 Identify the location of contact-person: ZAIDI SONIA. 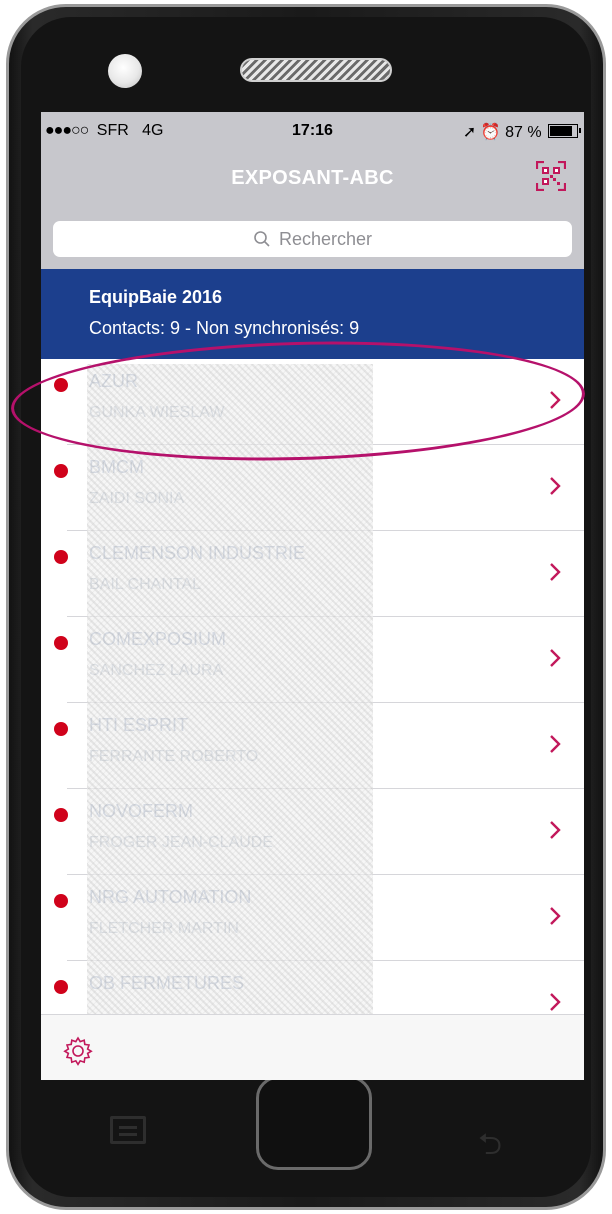
(137, 498).